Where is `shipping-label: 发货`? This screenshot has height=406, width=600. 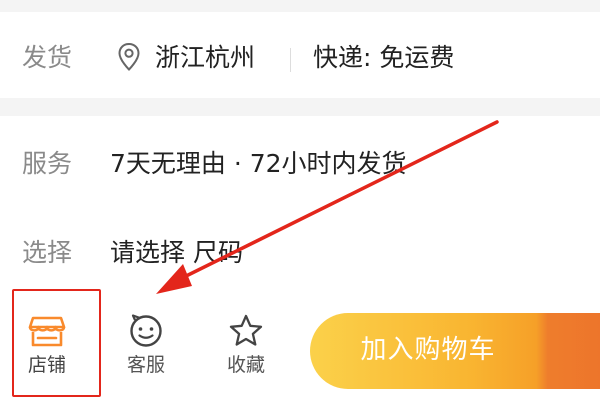
shipping-label: 发货 is located at coordinates (47, 57).